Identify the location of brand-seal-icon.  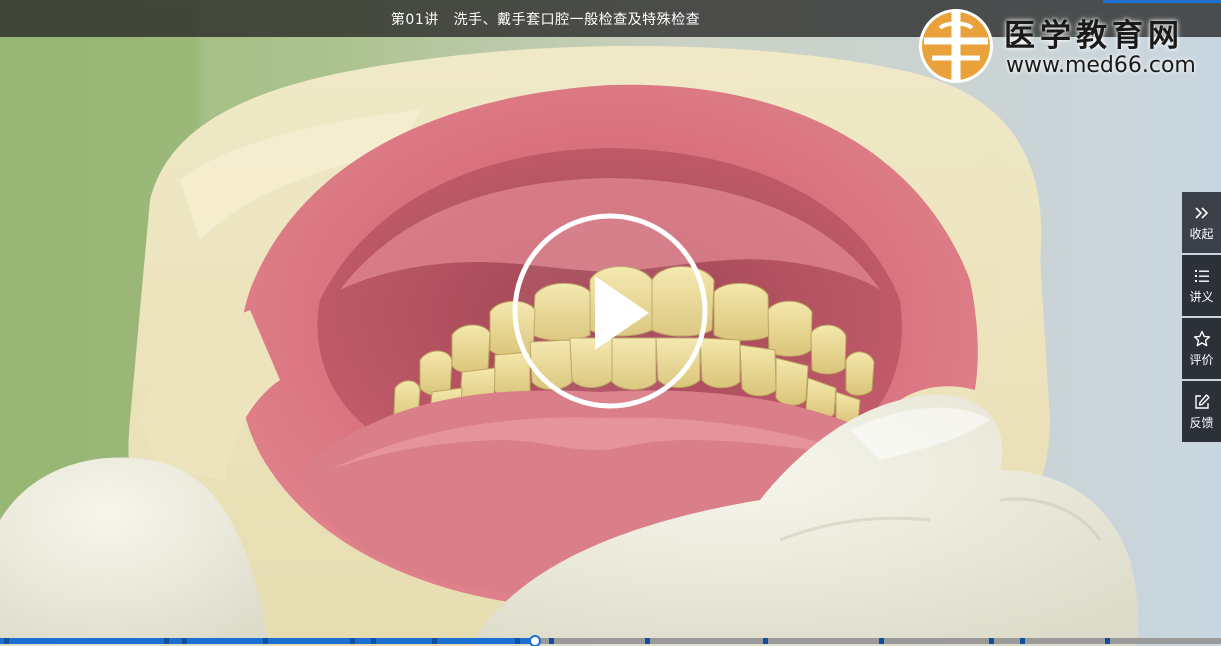
(956, 46).